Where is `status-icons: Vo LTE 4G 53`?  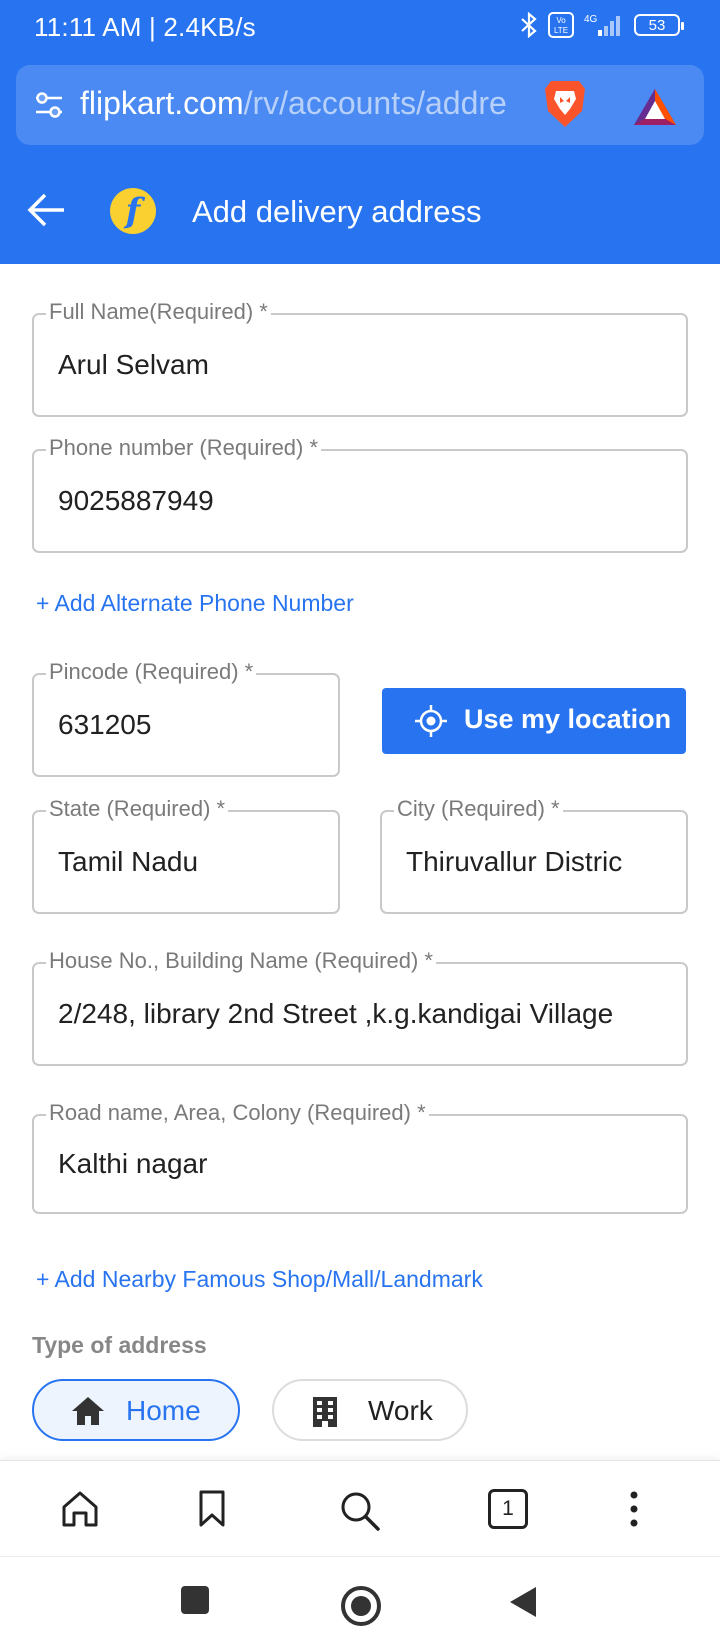 status-icons: Vo LTE 4G 53 is located at coordinates (601, 25).